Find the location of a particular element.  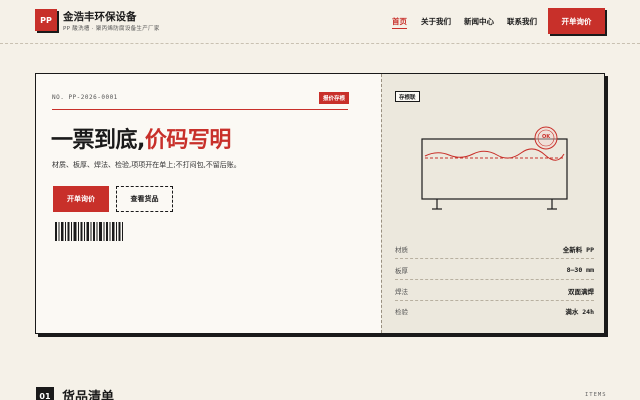

quote-button: 开单询价 is located at coordinates (81, 199).